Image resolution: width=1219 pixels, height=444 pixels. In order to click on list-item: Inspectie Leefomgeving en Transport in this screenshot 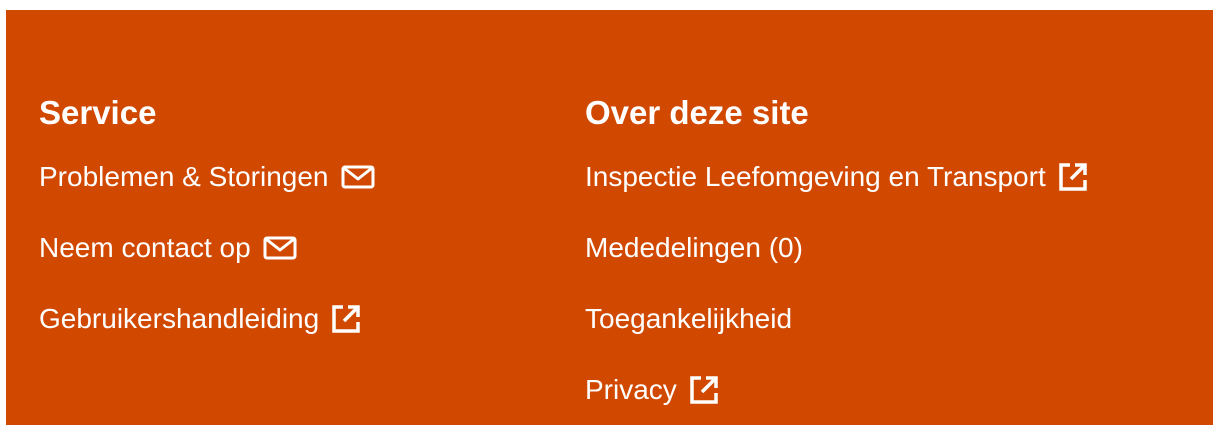, I will do `click(836, 195)`.